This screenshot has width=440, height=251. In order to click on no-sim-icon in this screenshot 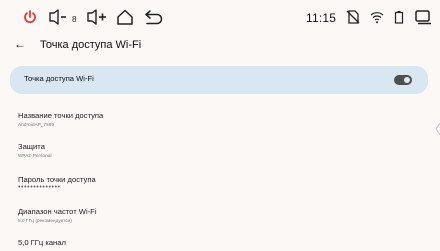, I will do `click(353, 17)`.